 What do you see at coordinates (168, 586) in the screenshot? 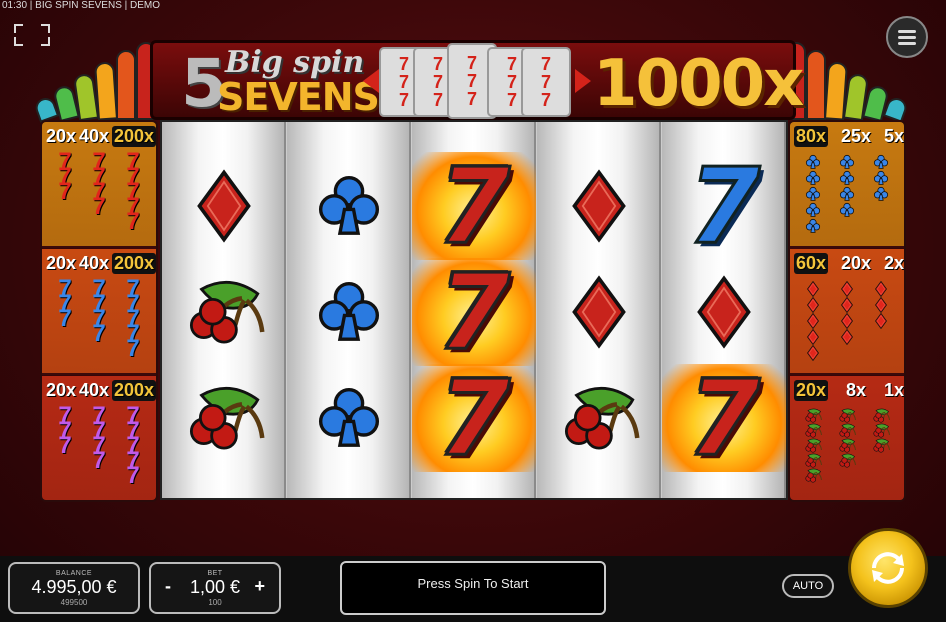
I see `bet-decrease-button: -` at bounding box center [168, 586].